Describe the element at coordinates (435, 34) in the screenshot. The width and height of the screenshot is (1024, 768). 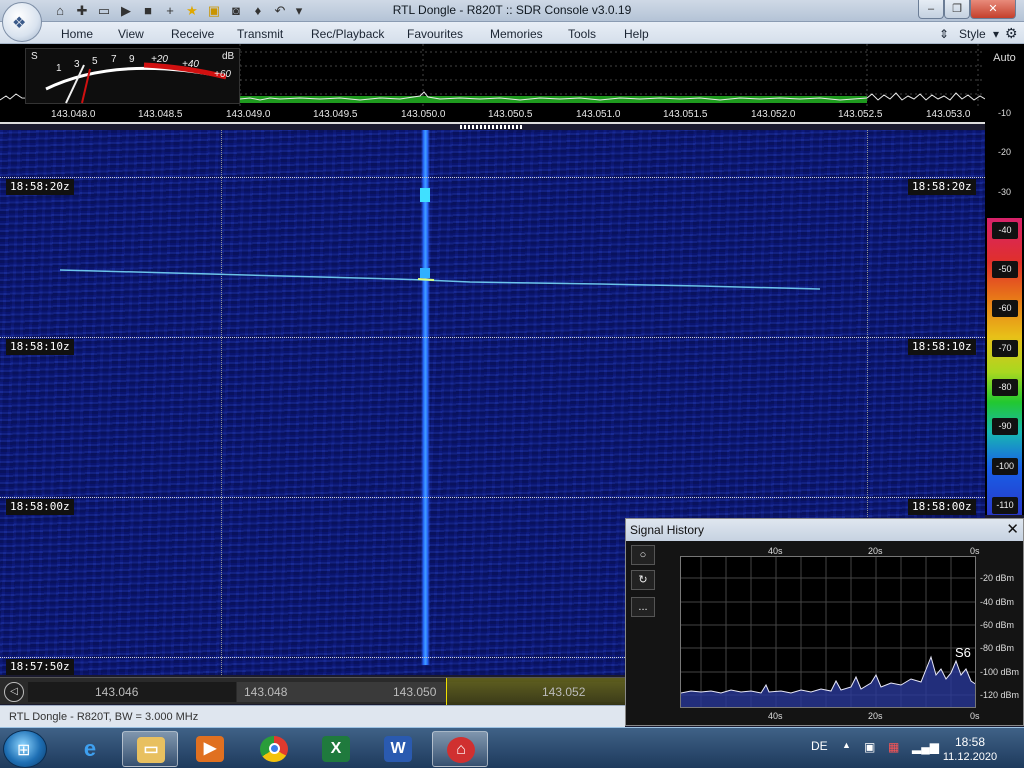
I see `menu-favourites: Favourites` at that location.